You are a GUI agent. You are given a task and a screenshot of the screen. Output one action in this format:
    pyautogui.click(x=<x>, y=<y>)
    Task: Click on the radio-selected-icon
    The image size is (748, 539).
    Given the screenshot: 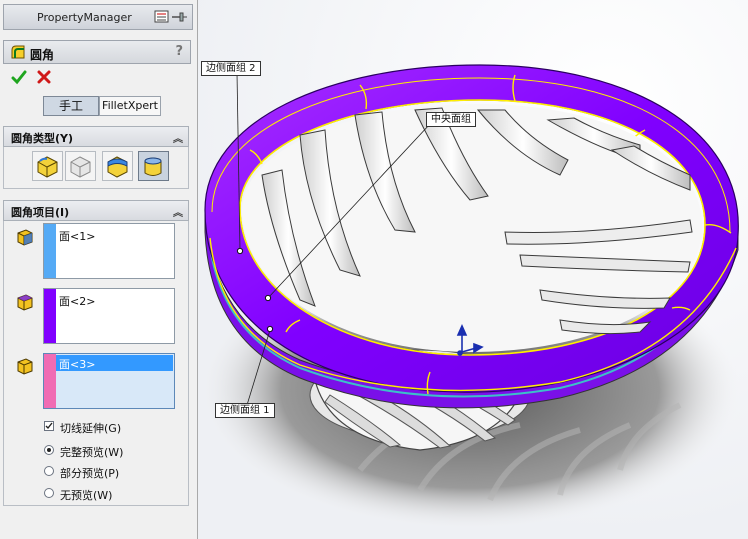 What is the action you would take?
    pyautogui.click(x=49, y=450)
    